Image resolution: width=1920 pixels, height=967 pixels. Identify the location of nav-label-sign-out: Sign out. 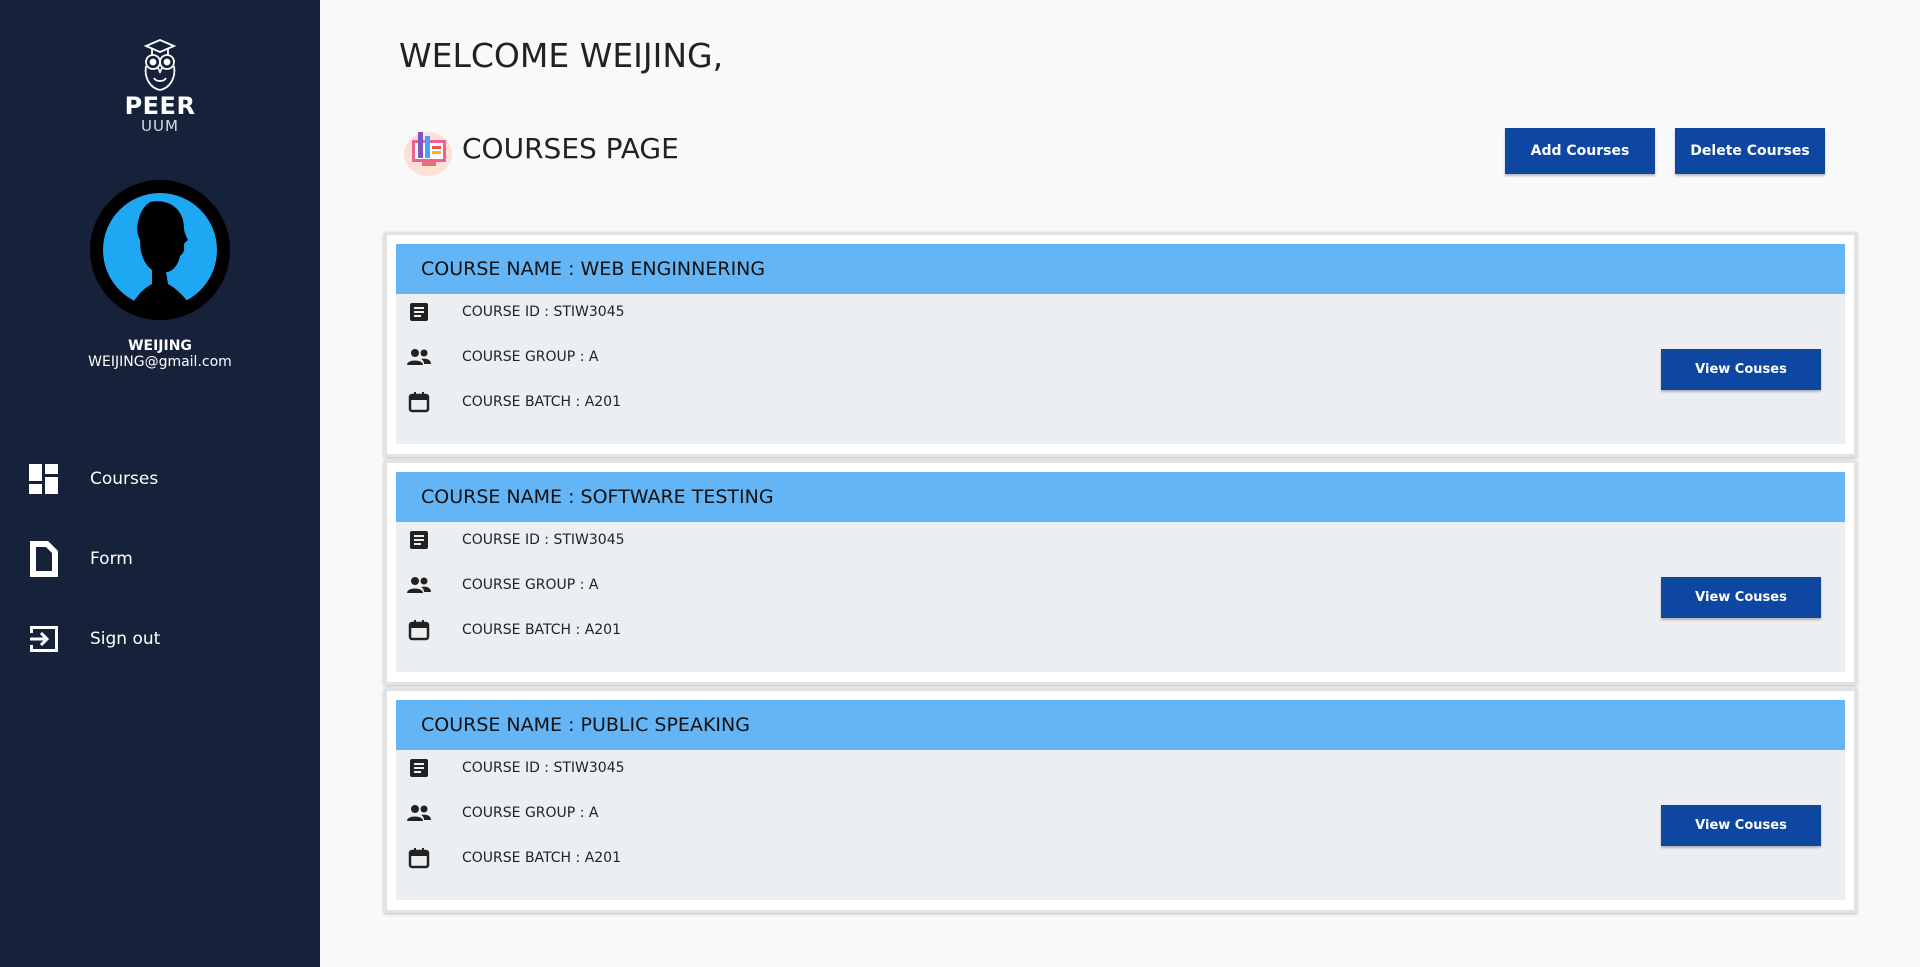
(125, 639).